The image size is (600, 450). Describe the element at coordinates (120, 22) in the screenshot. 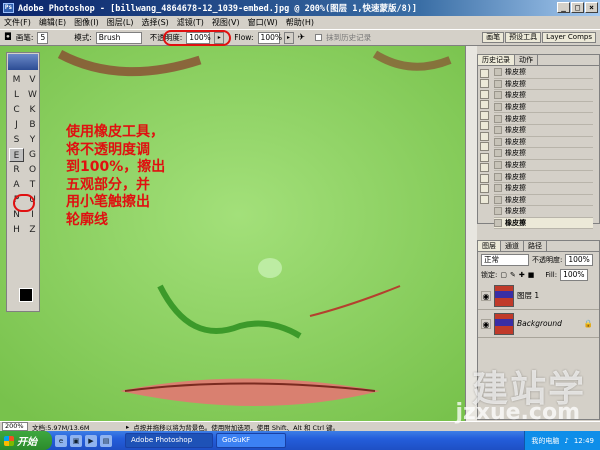

I see `menu-layer: 图层(L)` at that location.